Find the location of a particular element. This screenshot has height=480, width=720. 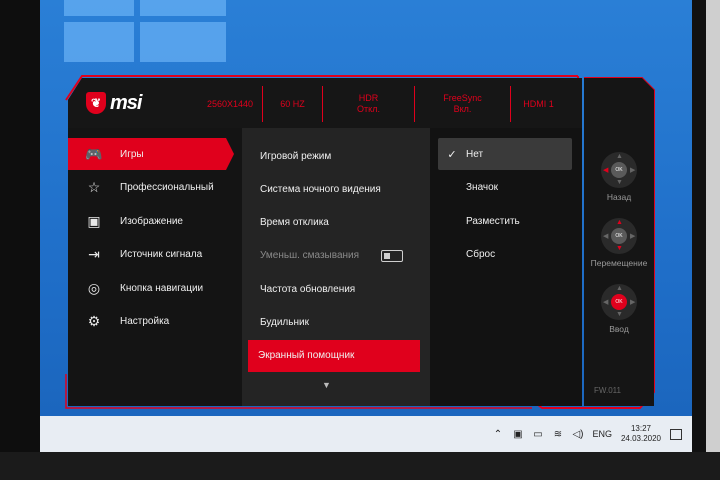

nav-hint-label: Перемещение is located at coordinates (619, 263).